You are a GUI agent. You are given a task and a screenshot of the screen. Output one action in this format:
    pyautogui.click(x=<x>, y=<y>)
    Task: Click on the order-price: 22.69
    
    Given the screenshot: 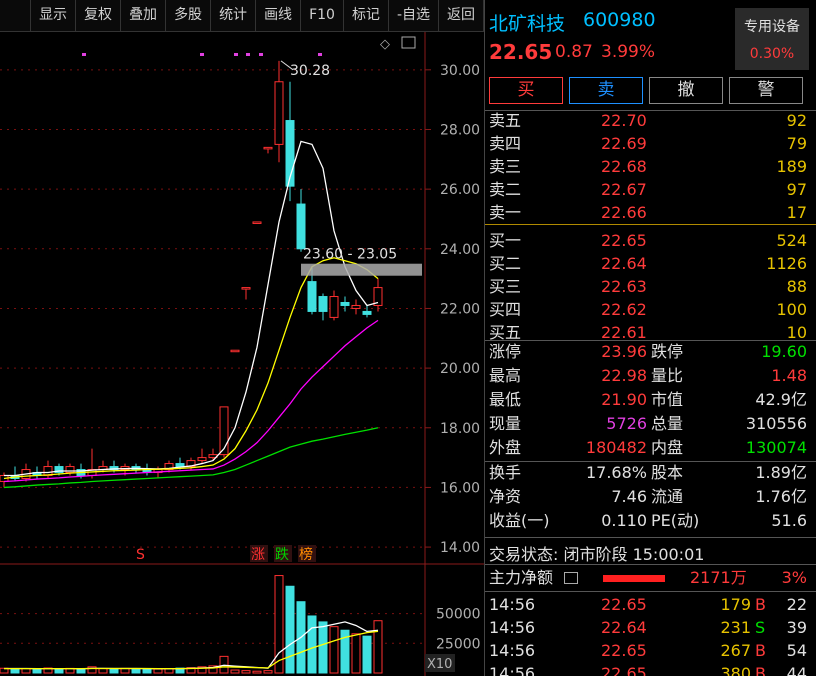 What is the action you would take?
    pyautogui.click(x=624, y=143)
    